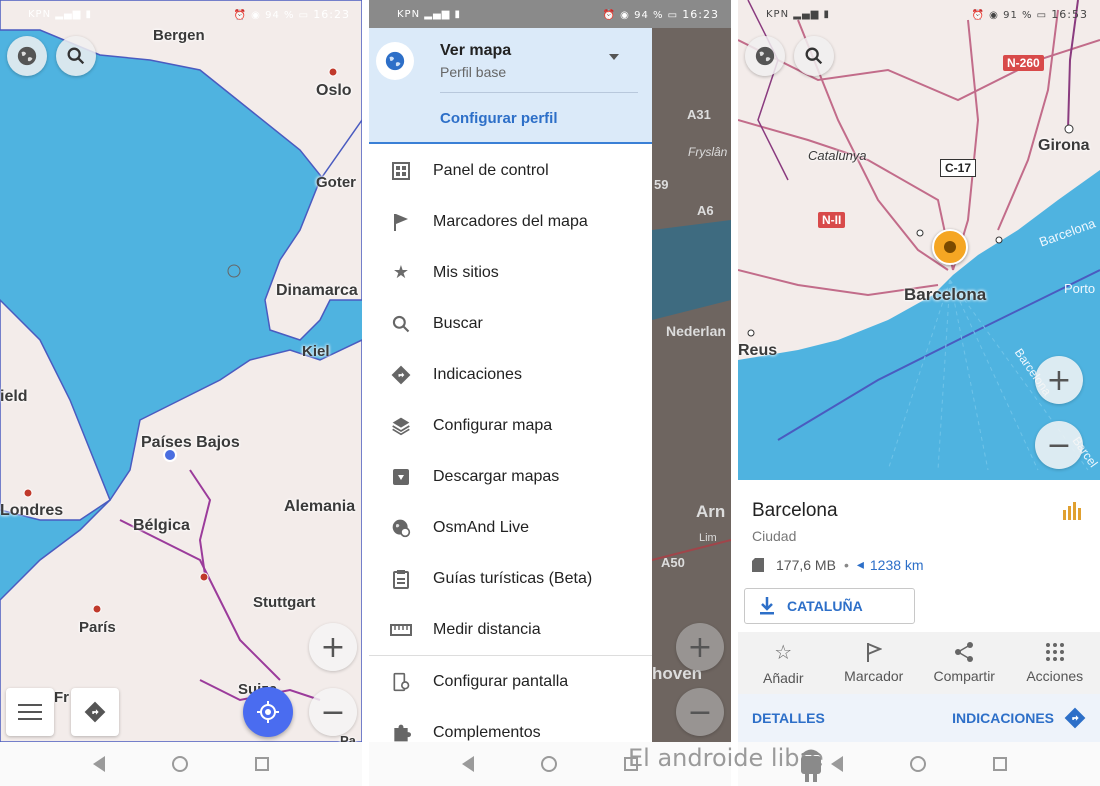  I want to click on marker-dot-icon, so click(950, 247).